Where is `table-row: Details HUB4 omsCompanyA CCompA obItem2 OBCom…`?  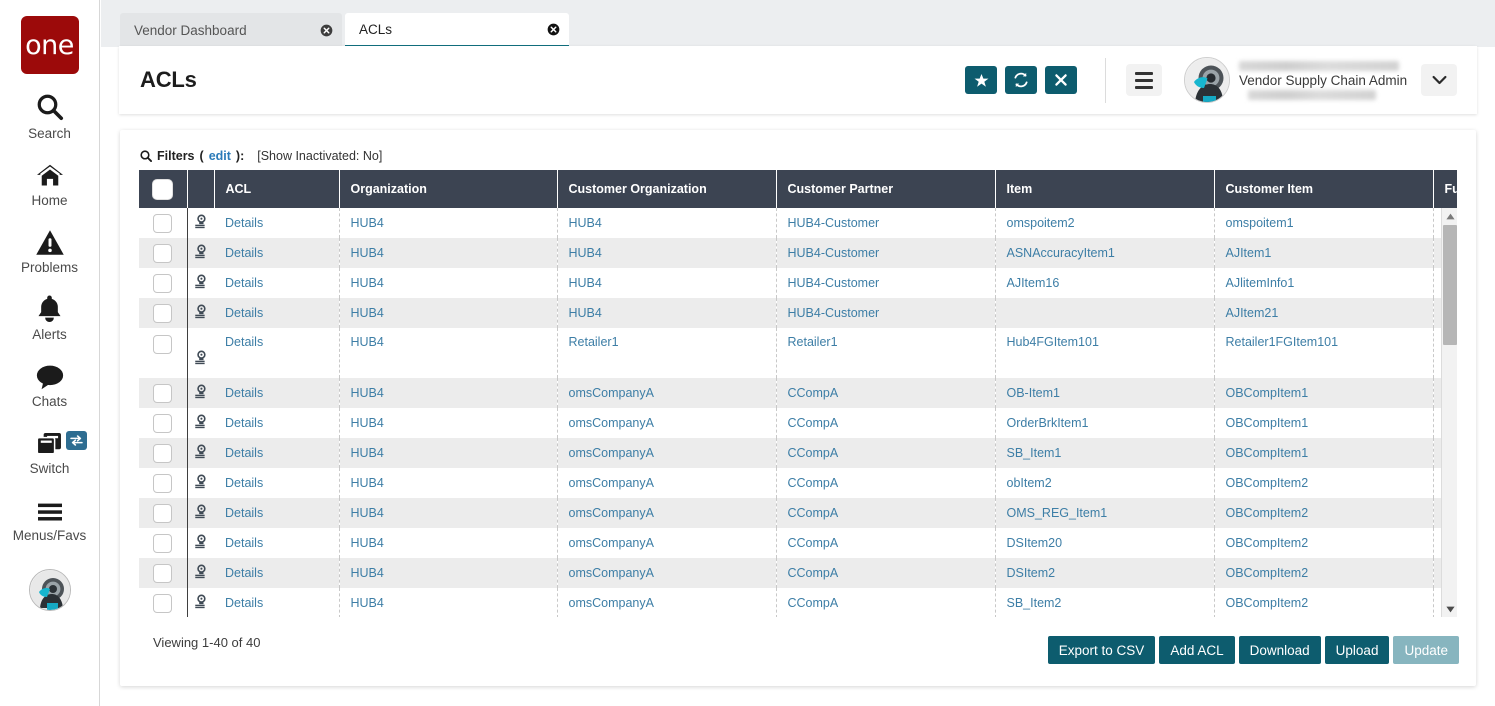 table-row: Details HUB4 omsCompanyA CCompA obItem2 OBCom… is located at coordinates (798, 483).